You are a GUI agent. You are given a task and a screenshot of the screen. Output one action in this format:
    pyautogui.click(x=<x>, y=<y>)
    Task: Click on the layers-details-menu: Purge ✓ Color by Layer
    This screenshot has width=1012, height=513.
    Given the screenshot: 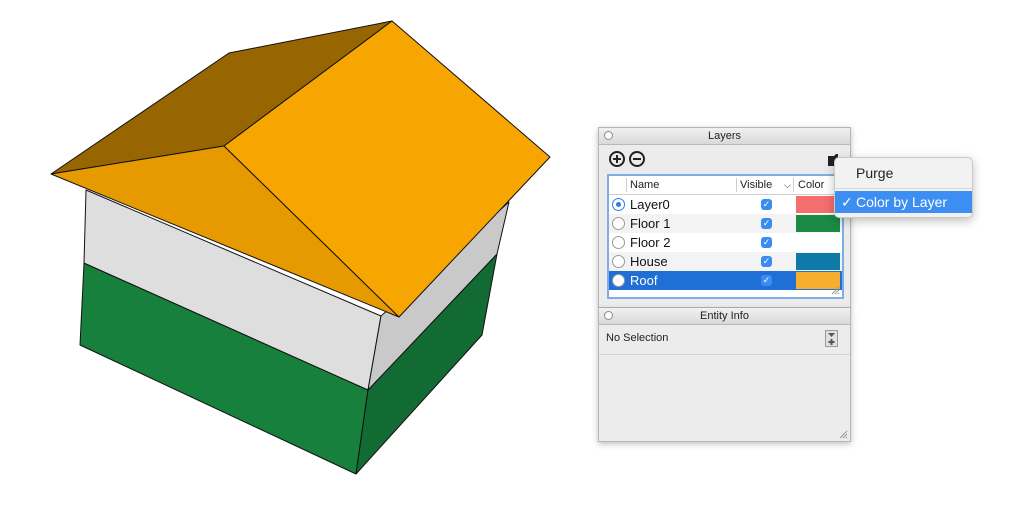 What is the action you would take?
    pyautogui.click(x=903, y=187)
    